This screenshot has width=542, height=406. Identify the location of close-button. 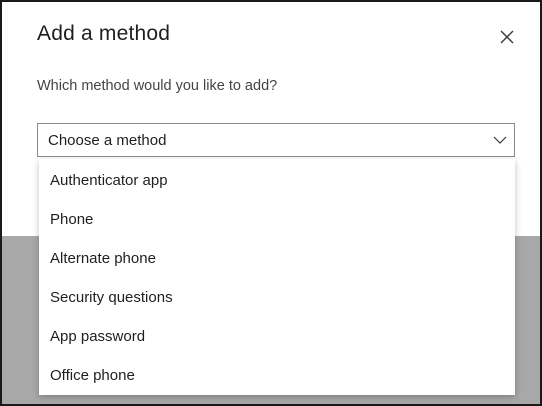
(507, 37).